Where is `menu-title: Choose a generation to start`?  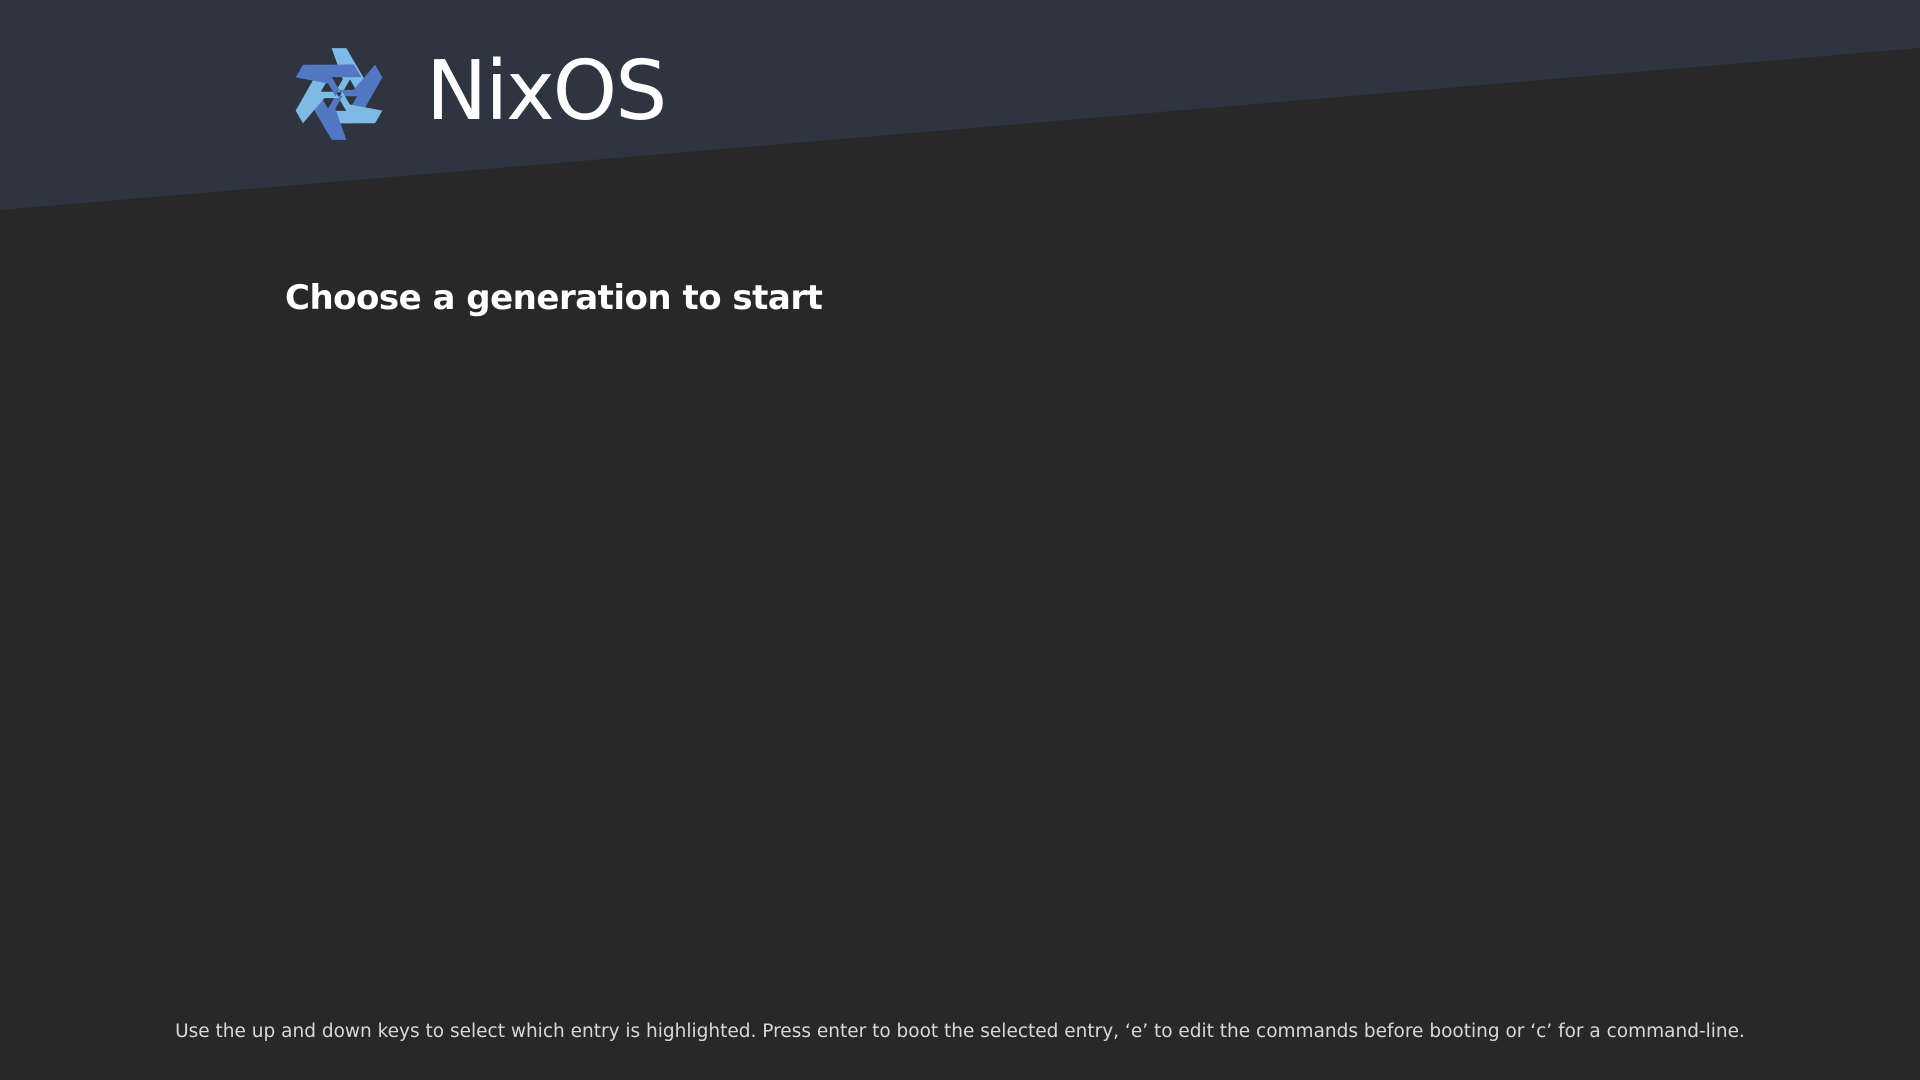
menu-title: Choose a generation to start is located at coordinates (554, 298).